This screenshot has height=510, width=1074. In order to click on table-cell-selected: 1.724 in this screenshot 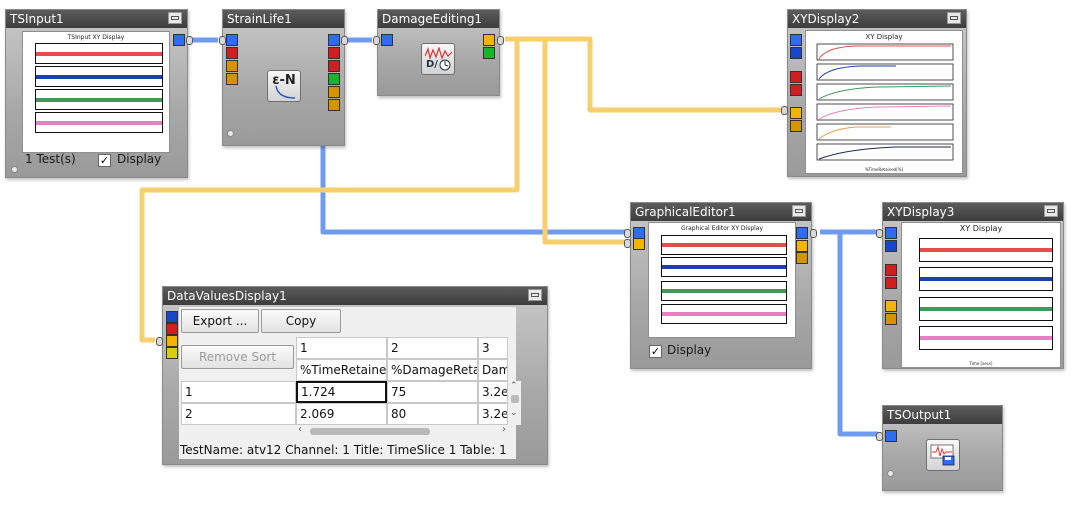, I will do `click(341, 392)`.